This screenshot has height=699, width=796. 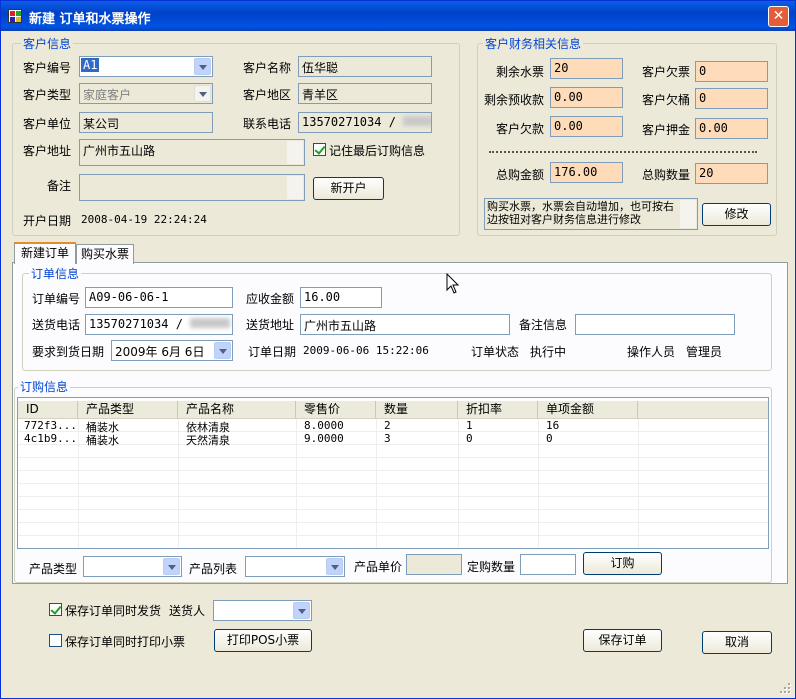 What do you see at coordinates (365, 93) in the screenshot?
I see `customer-region-field: 青羊区` at bounding box center [365, 93].